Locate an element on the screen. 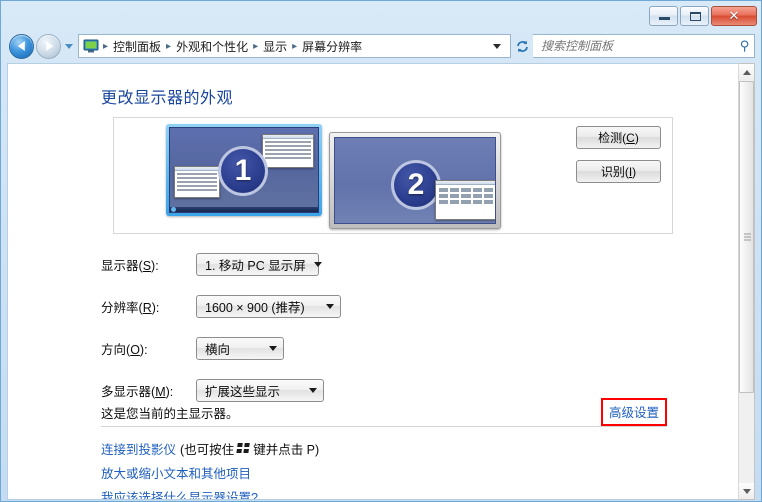 The image size is (762, 502). minimize-icon is located at coordinates (664, 18).